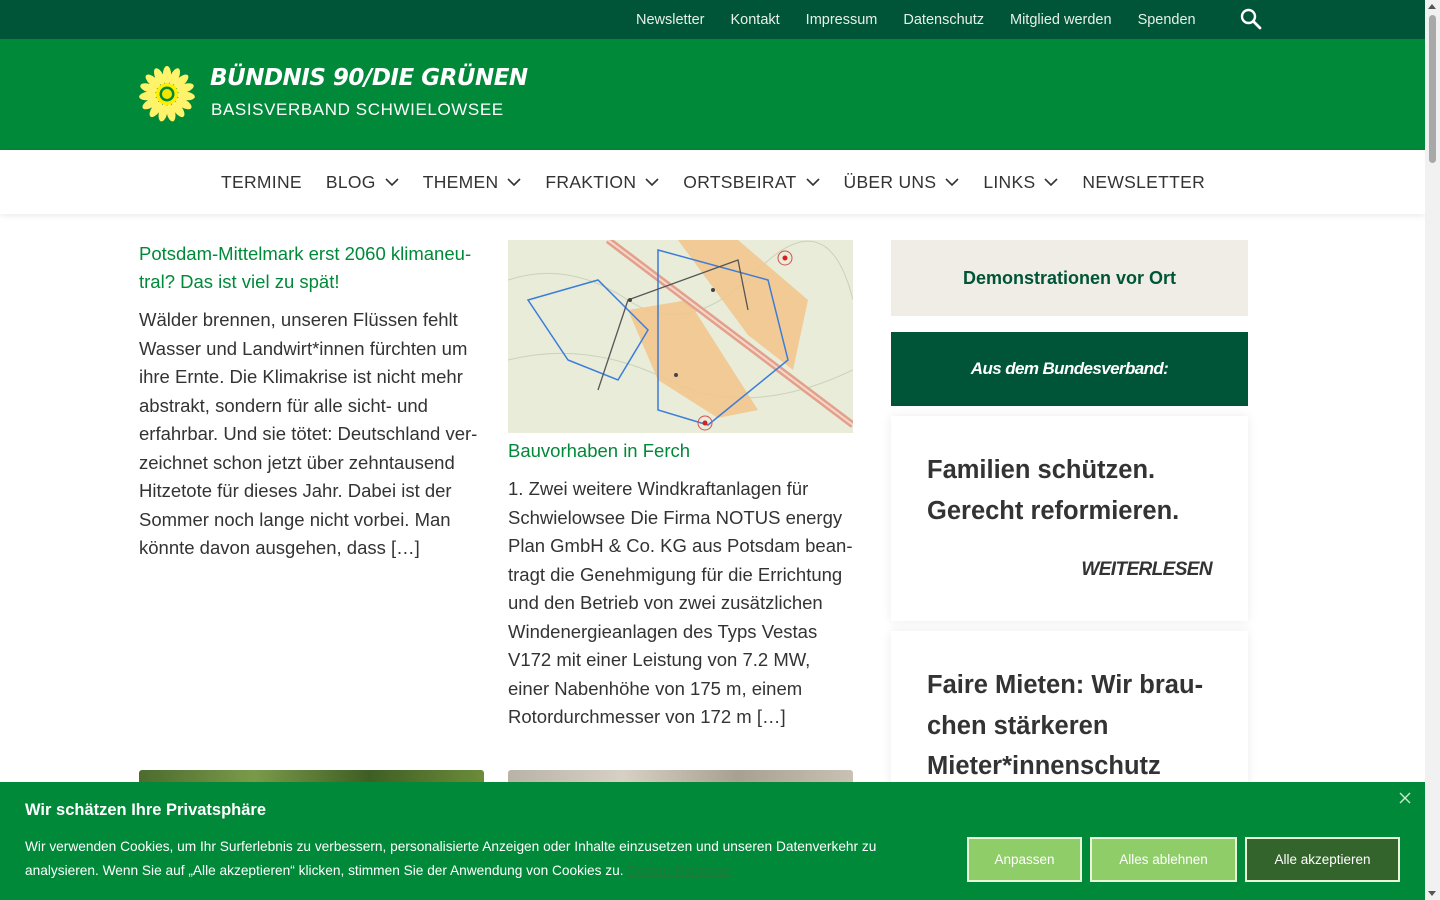 The image size is (1440, 900). I want to click on service-link-kontakt: Kontakt, so click(755, 20).